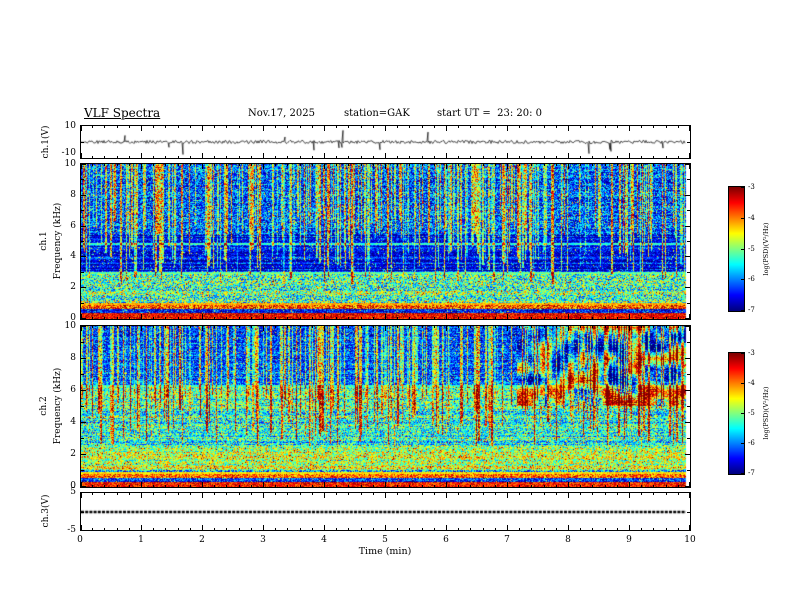 The image size is (792, 612). I want to click on station-label: station=GAK, so click(377, 113).